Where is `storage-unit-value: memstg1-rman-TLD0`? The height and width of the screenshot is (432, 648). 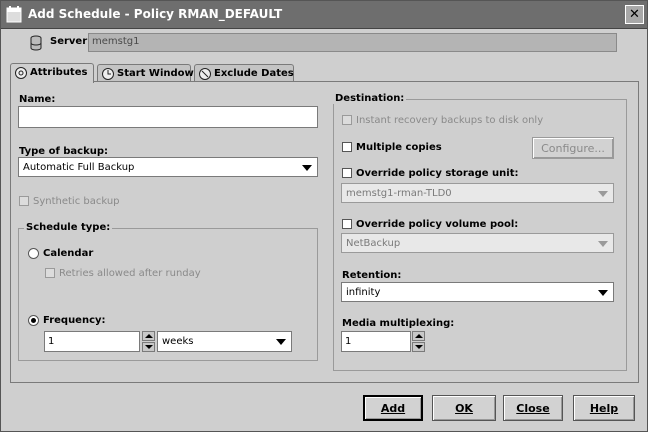 storage-unit-value: memstg1-rman-TLD0 is located at coordinates (399, 193).